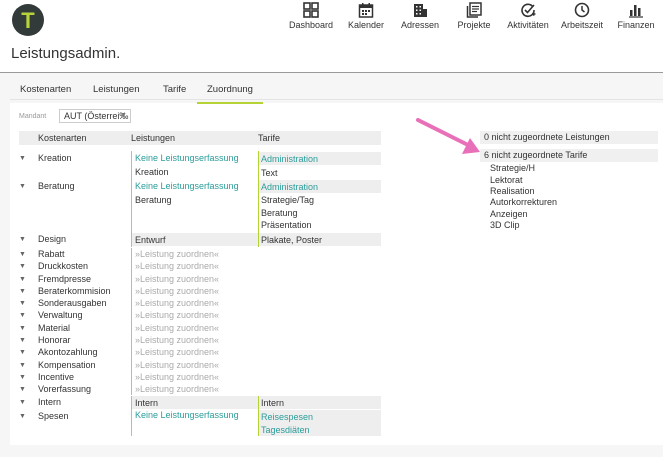 This screenshot has height=457, width=663. I want to click on unassigned-tariff-item: Lektorat, so click(506, 180).